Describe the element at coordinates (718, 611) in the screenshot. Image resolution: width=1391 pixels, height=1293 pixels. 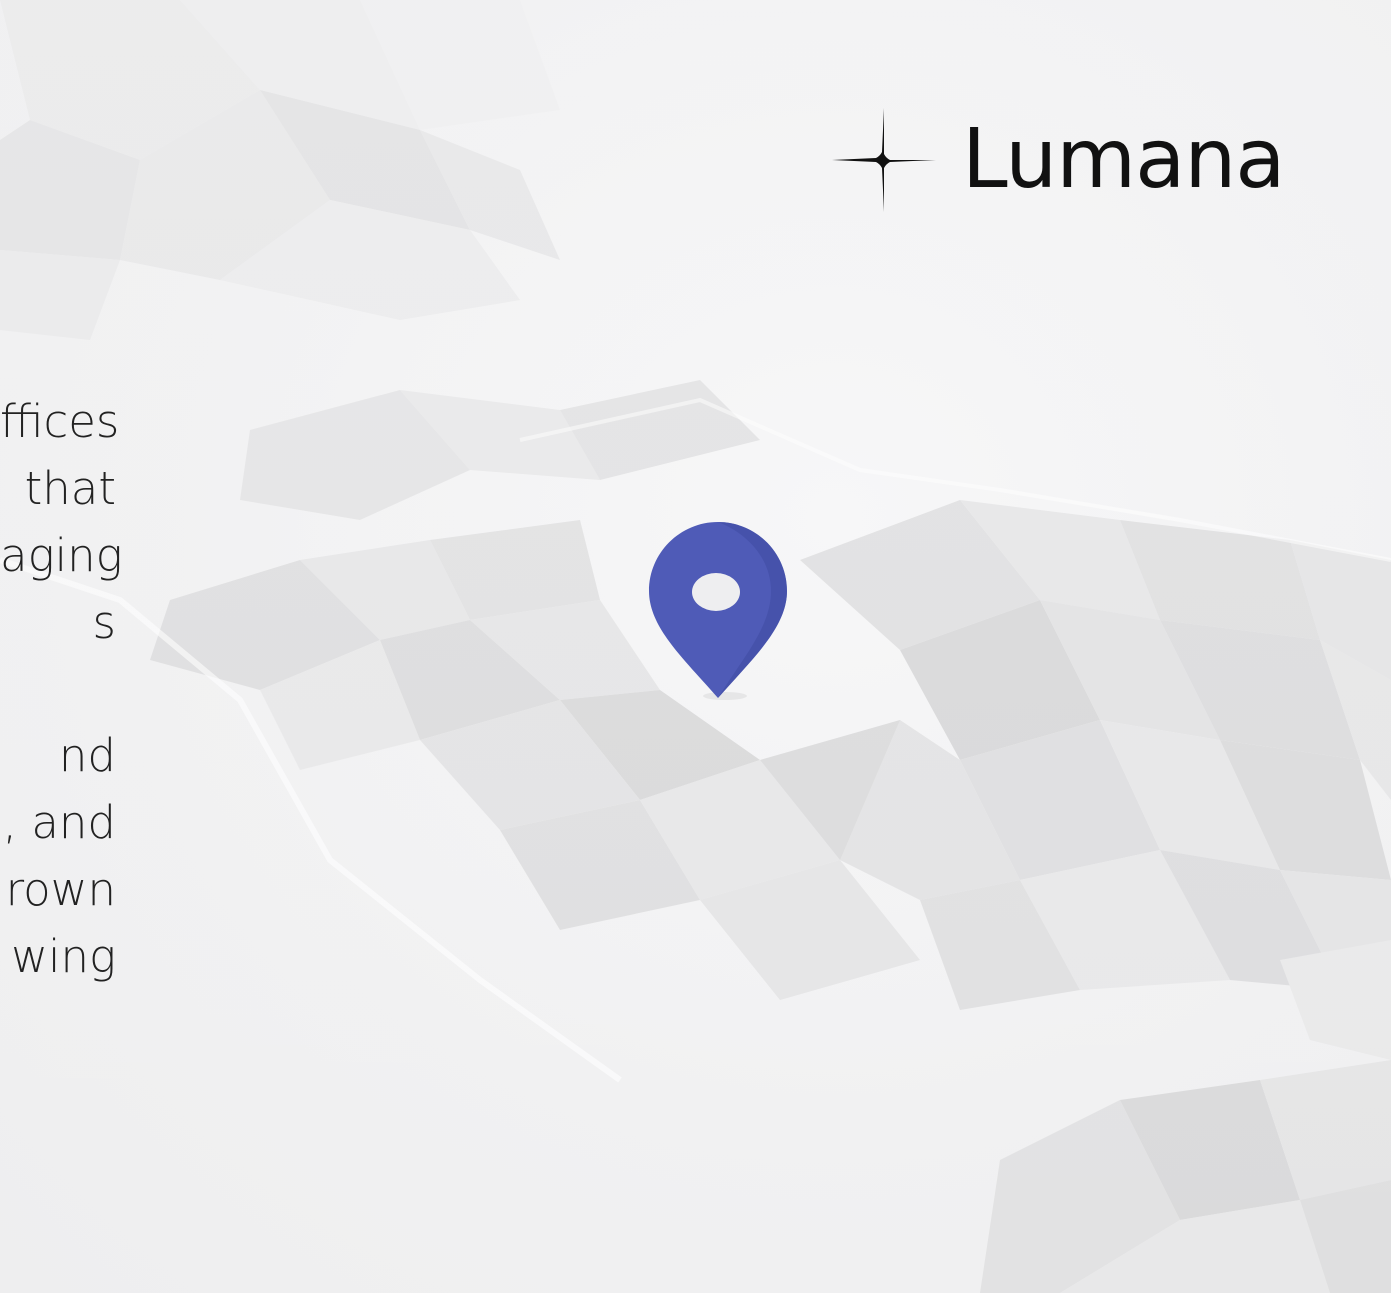
I see `location-pin-icon` at that location.